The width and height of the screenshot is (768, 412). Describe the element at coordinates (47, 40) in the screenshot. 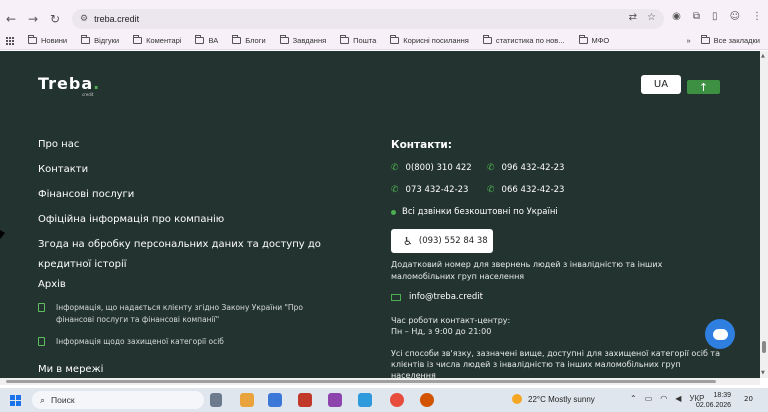

I see `bookmark-folder: Новини` at that location.